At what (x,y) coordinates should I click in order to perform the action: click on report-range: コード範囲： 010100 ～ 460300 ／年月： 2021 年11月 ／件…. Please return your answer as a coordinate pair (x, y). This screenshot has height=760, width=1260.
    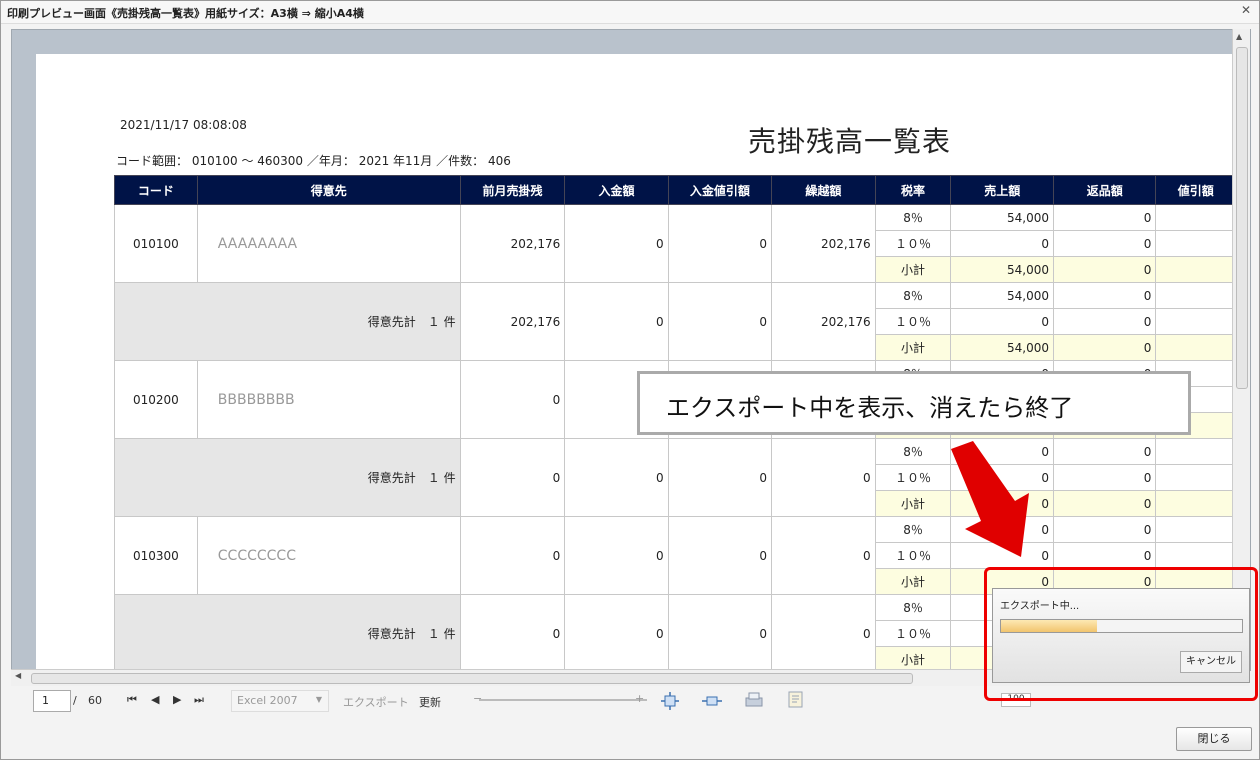
    Looking at the image, I should click on (313, 161).